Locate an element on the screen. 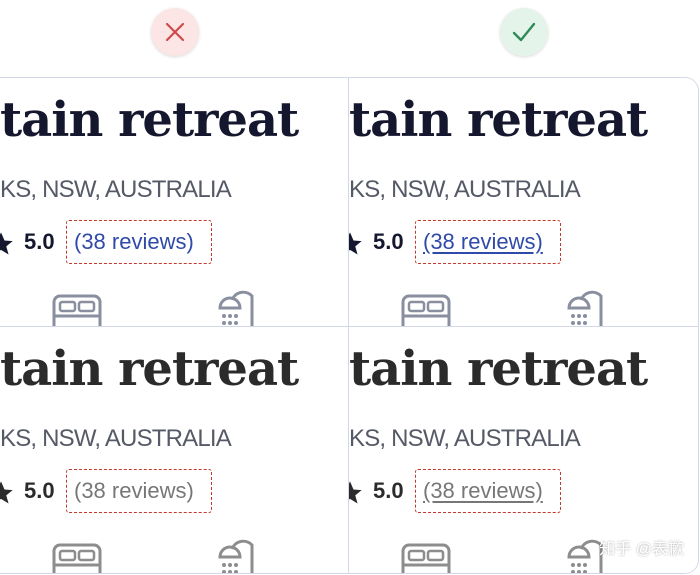 The height and width of the screenshot is (575, 700). grid-divider-horizontal is located at coordinates (349, 326).